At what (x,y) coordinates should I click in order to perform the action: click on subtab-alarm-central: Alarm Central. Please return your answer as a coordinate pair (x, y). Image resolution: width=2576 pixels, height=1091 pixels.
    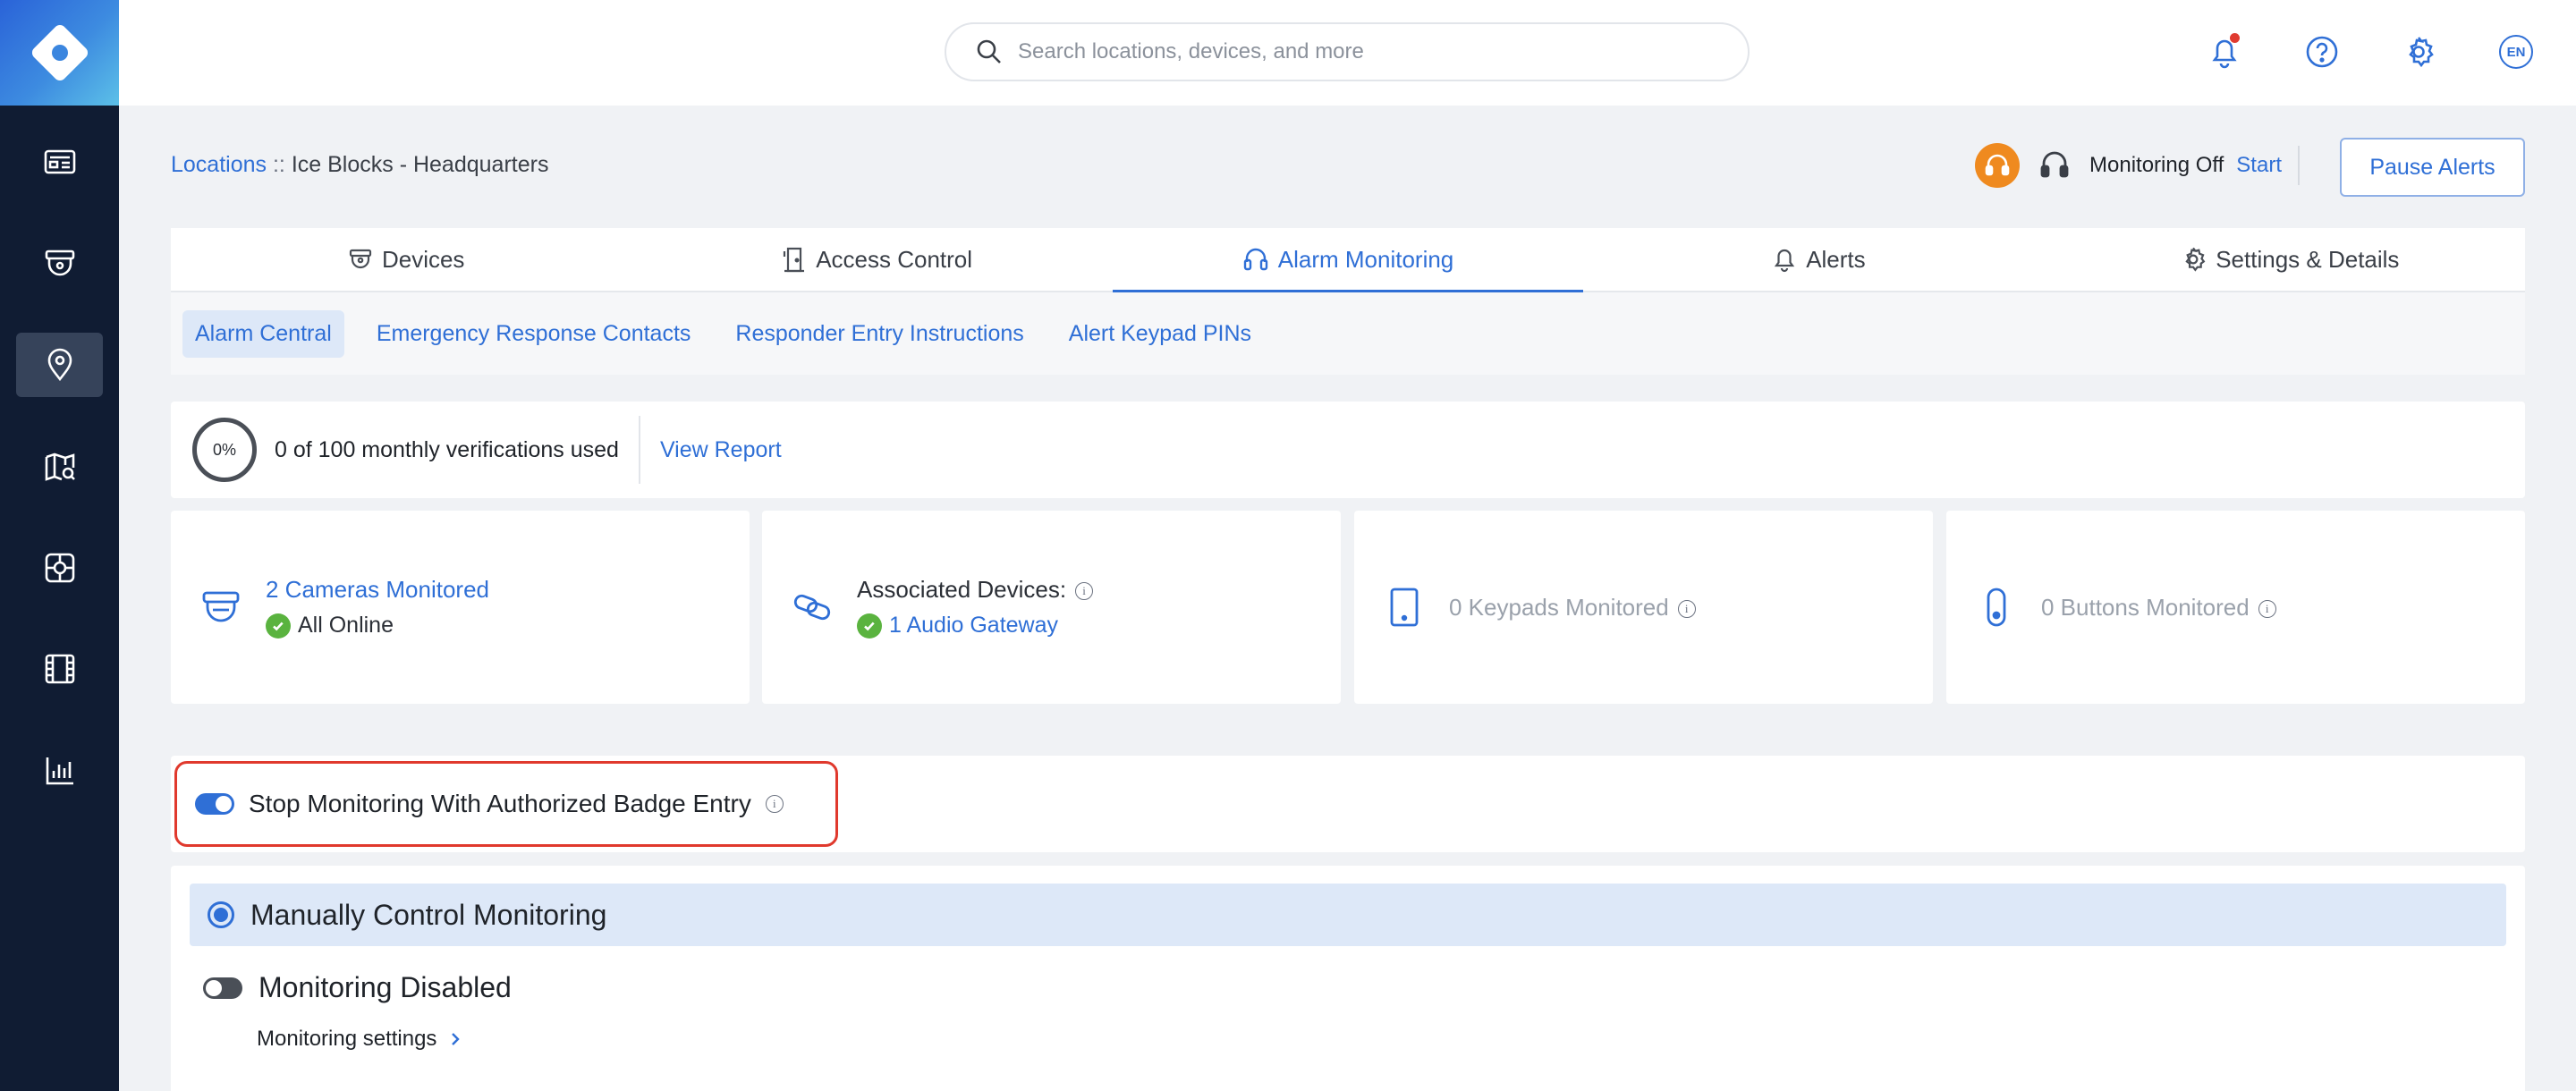
    Looking at the image, I should click on (263, 333).